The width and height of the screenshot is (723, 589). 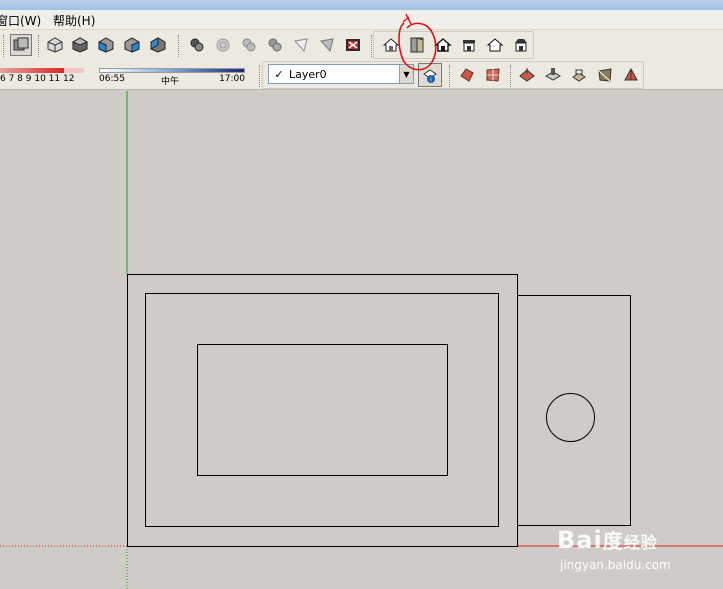 I want to click on section-icon, so click(x=353, y=45).